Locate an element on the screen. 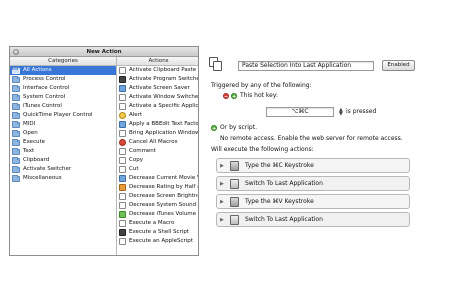  category-item: MIDI is located at coordinates (63, 124).